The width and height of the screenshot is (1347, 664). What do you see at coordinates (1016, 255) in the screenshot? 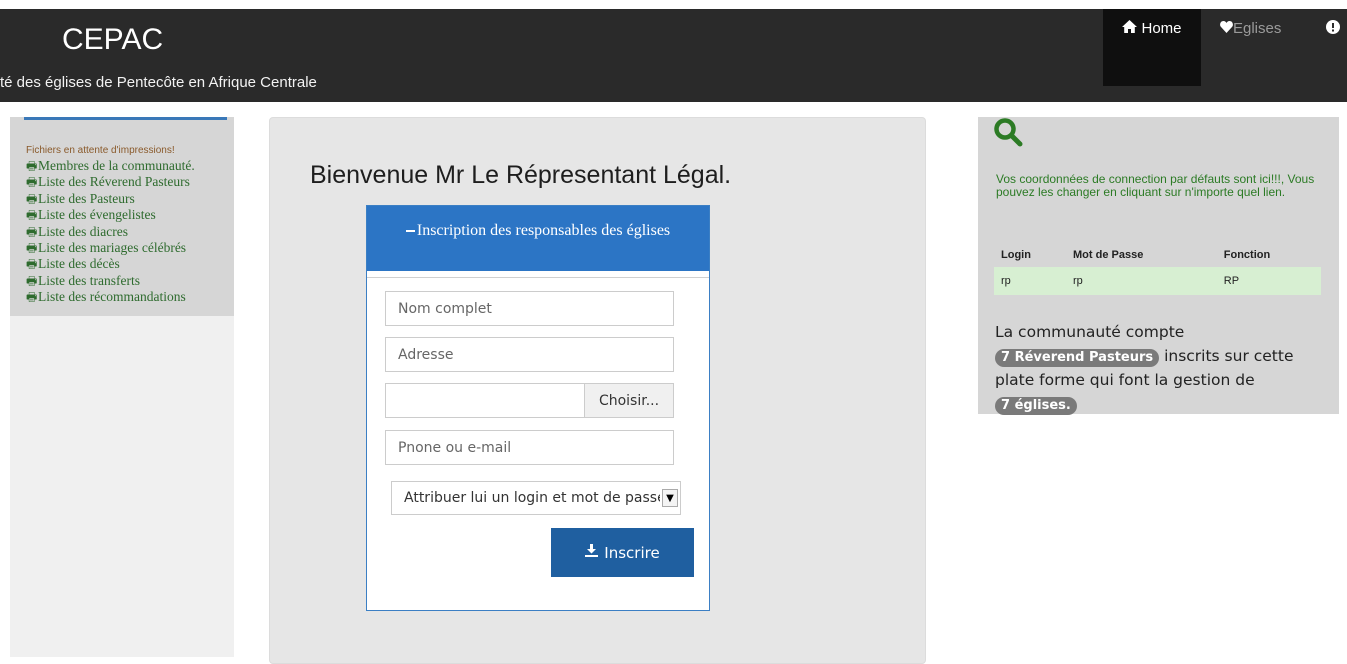
I see `table-header: Login` at bounding box center [1016, 255].